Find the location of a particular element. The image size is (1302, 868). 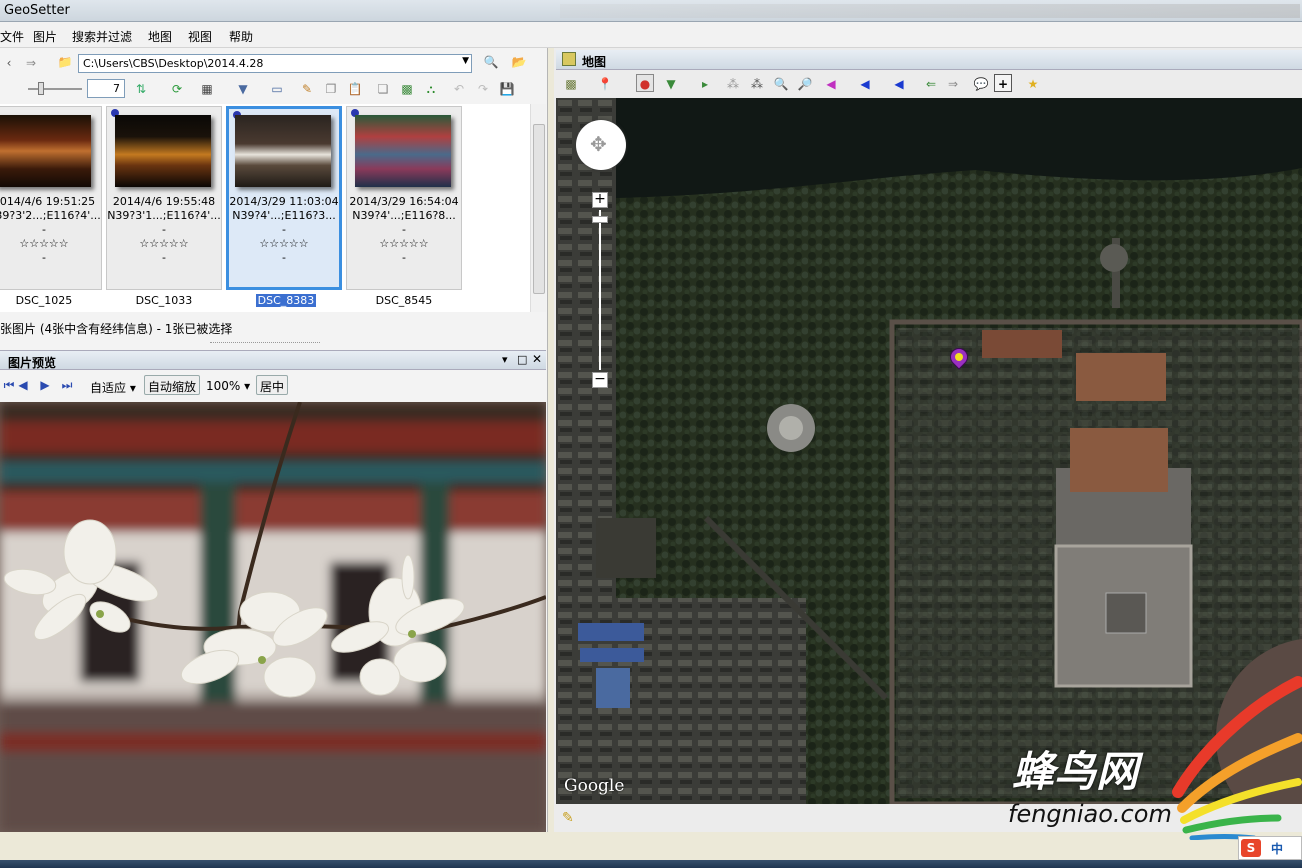

track-add-icon: ◀ is located at coordinates (899, 84).